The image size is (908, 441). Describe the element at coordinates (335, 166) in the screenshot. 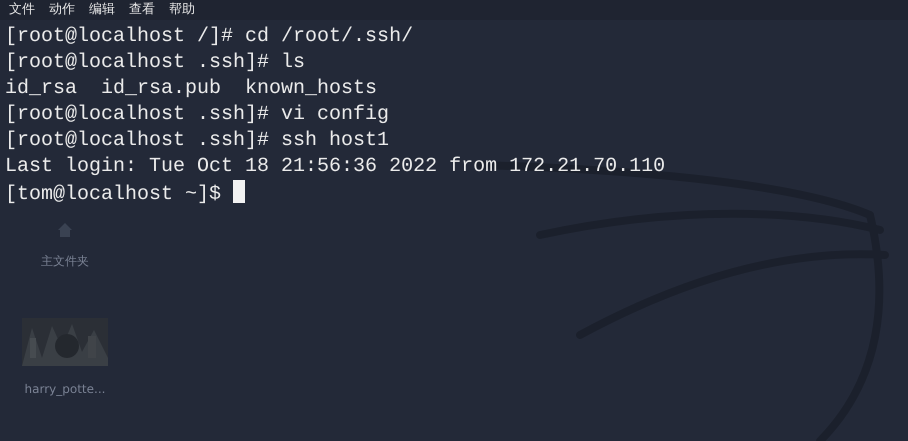

I see `terminal-line: Last login: Tue Oct 18 21:56:36 2022 from 172.21.70.110` at that location.